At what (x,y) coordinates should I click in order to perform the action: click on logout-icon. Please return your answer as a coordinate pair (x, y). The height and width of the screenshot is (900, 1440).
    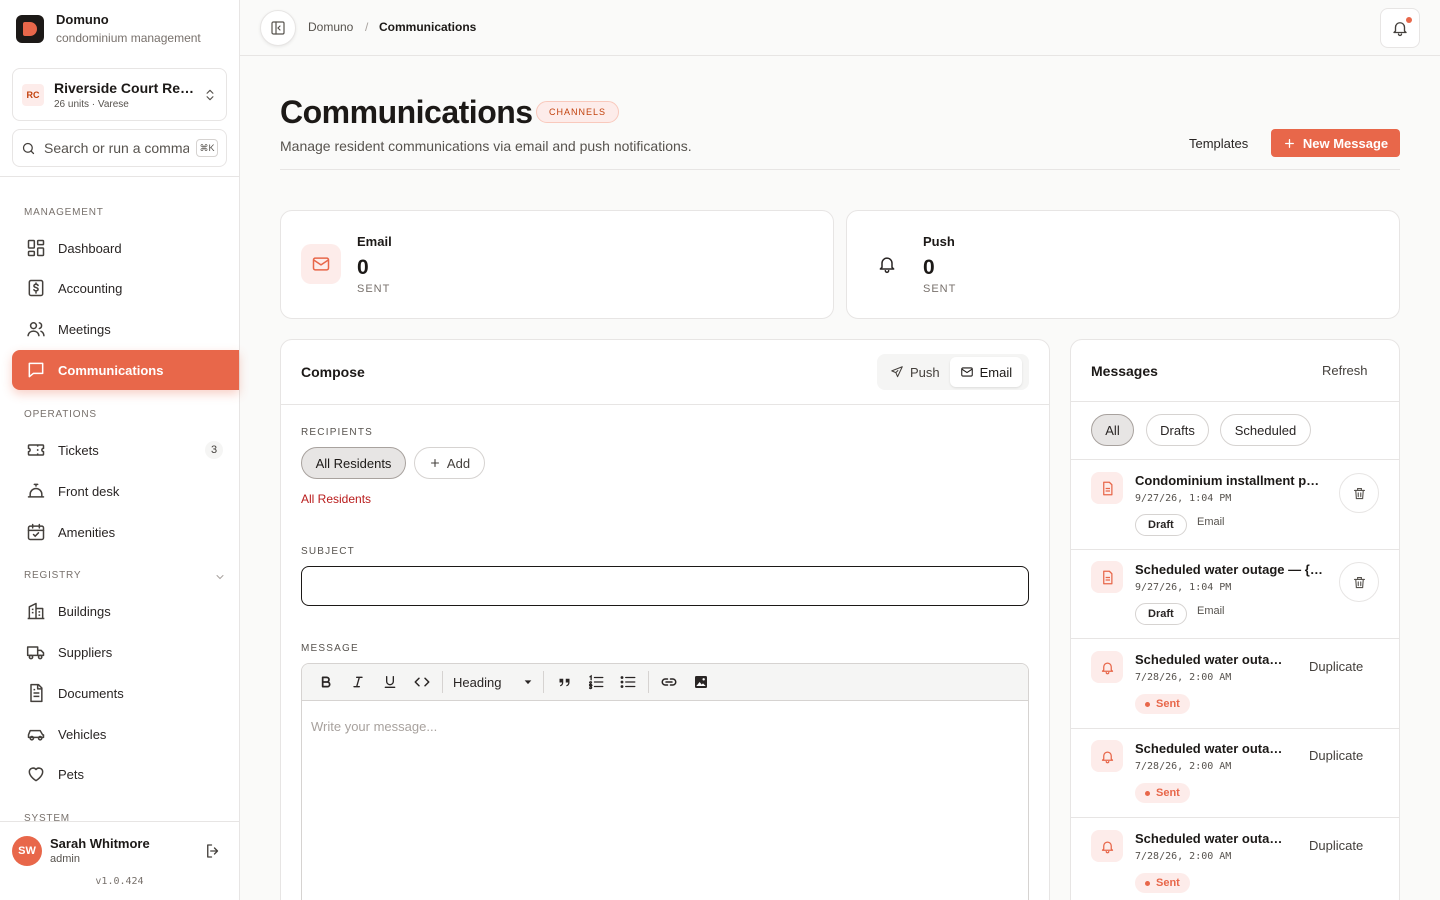
    Looking at the image, I should click on (213, 851).